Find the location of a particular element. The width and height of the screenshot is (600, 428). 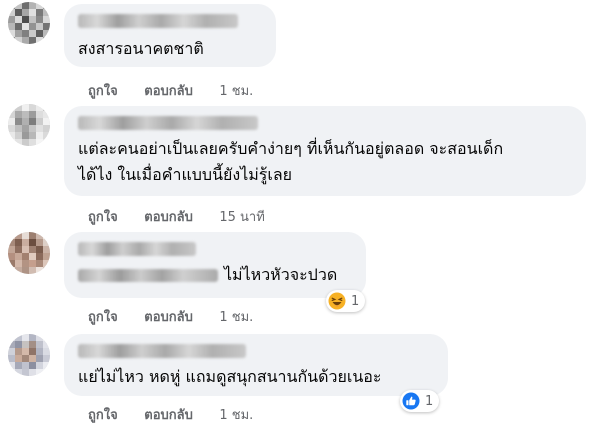

comment-timestamp: 15 นาที is located at coordinates (241, 216).